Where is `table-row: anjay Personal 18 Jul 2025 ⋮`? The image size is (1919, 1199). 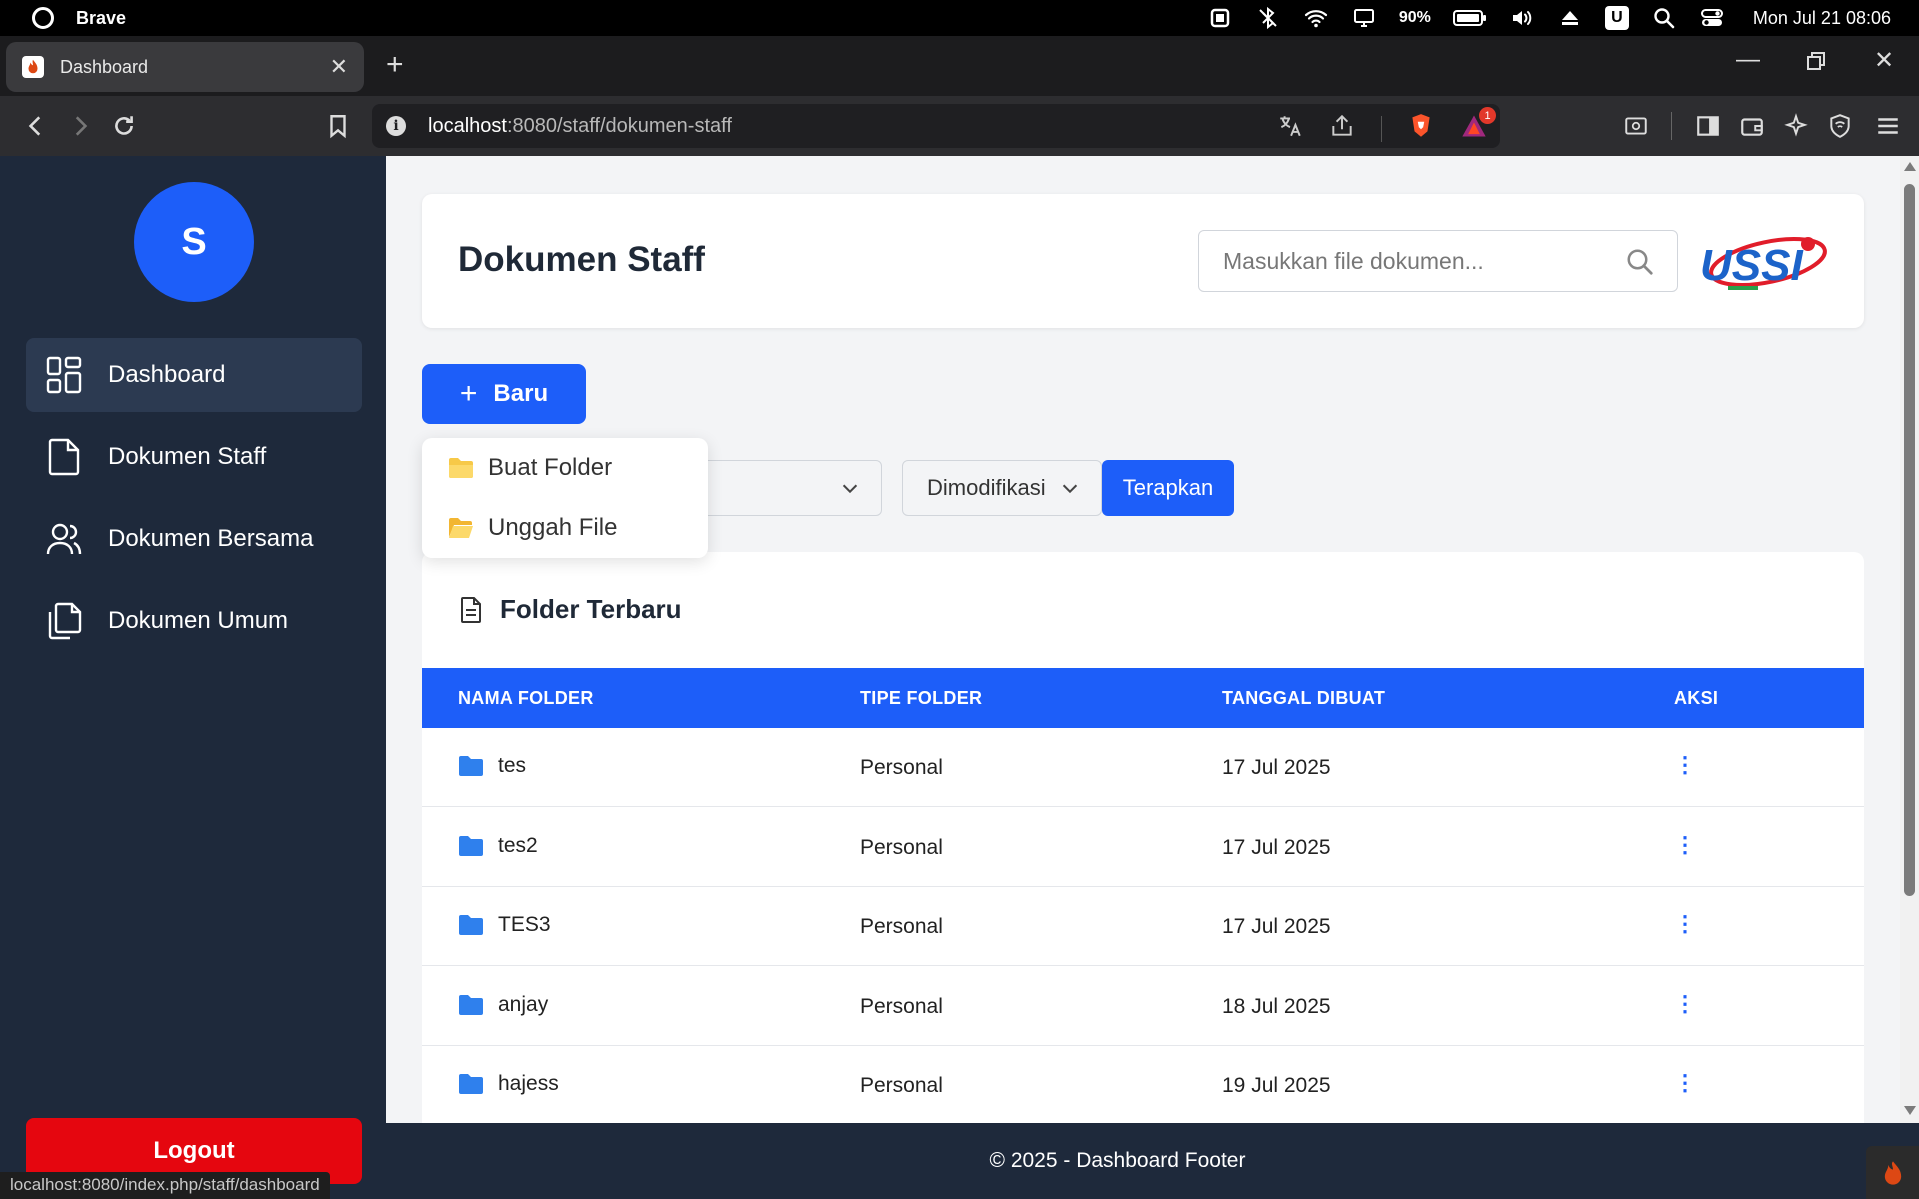
table-row: anjay Personal 18 Jul 2025 ⋮ is located at coordinates (1143, 1006).